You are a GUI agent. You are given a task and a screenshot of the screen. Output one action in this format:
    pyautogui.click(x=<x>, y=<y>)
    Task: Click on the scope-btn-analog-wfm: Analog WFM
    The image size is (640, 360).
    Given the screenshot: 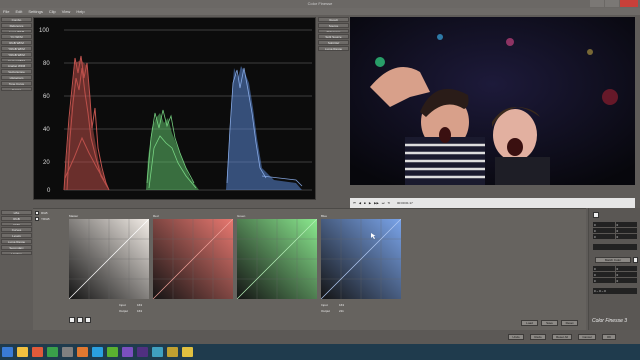 What is the action you would take?
    pyautogui.click(x=16, y=66)
    